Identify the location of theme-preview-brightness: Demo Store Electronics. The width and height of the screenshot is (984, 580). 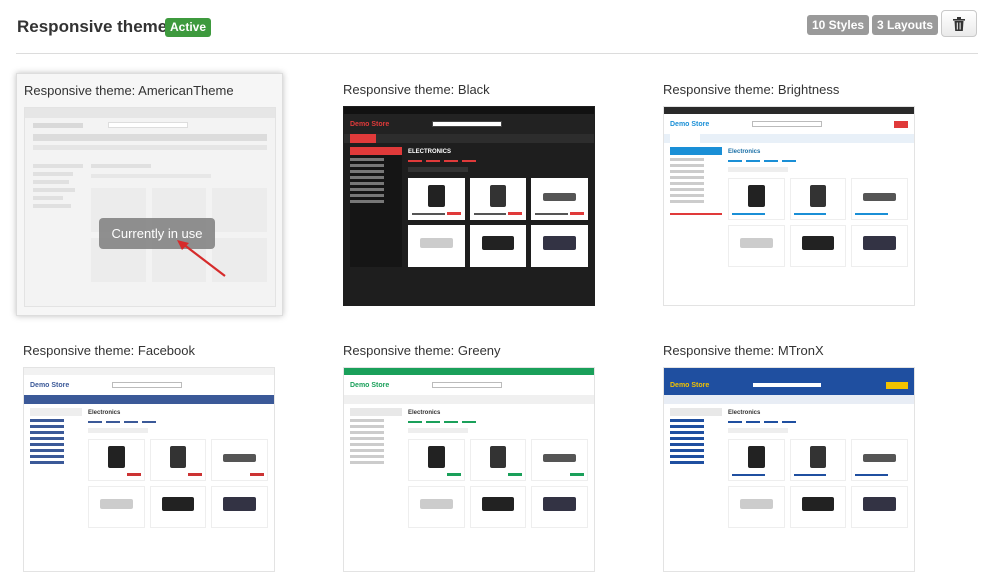
(789, 206).